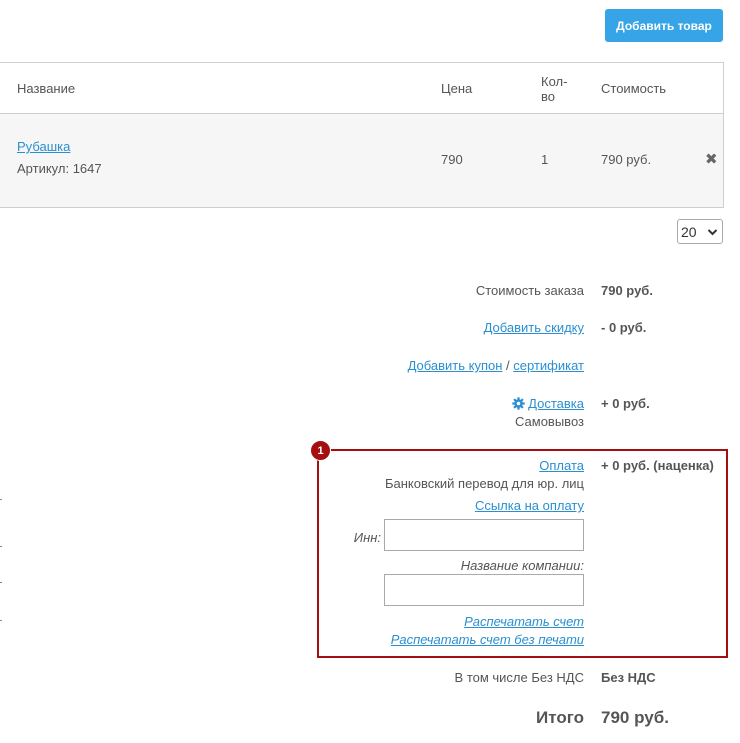 The image size is (740, 743). Describe the element at coordinates (548, 365) in the screenshot. I see `certificate-link: сертификат` at that location.